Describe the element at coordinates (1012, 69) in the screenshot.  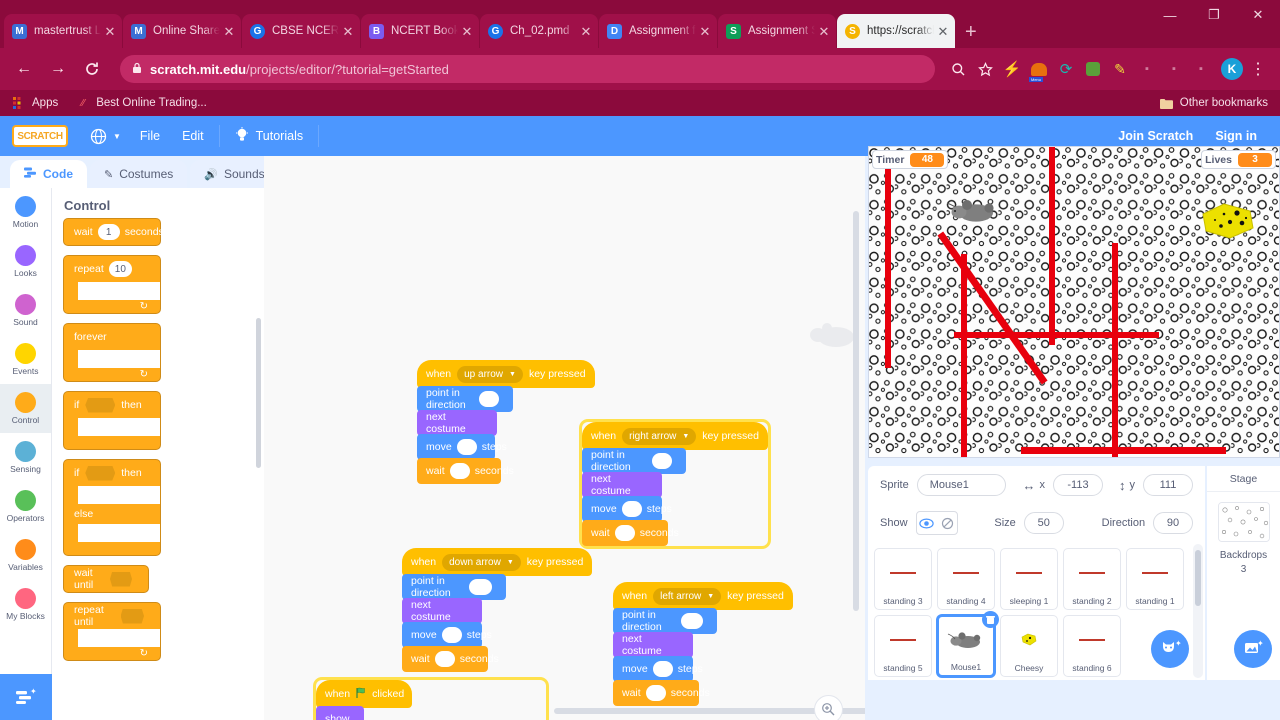
I see `ext-lightning-icon: ⚡` at that location.